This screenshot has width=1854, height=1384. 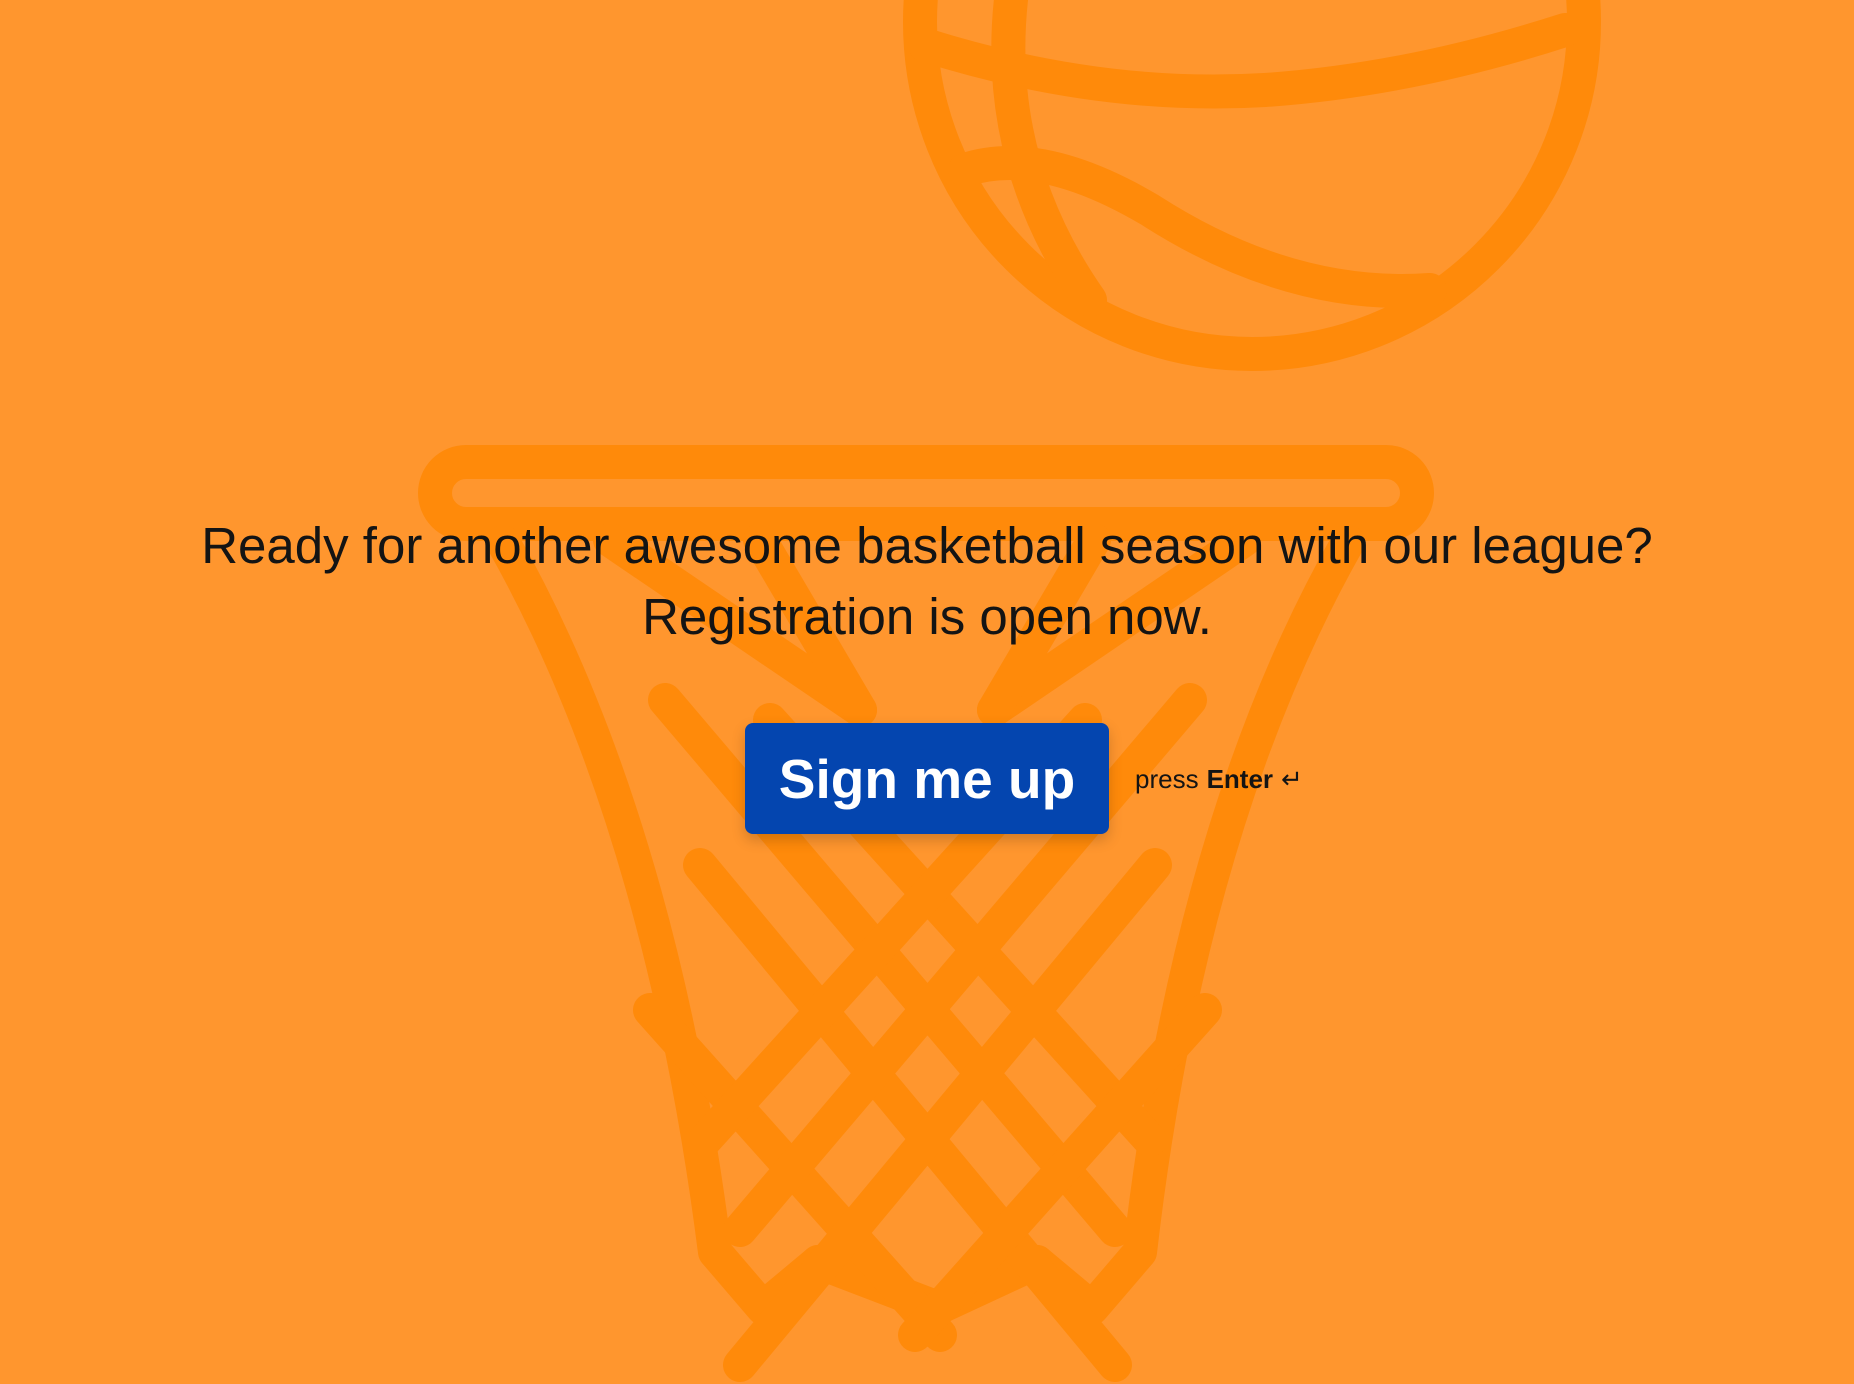 I want to click on keyboard-hint: press Enter ↵, so click(x=1219, y=779).